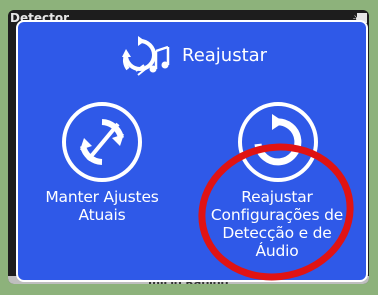 This screenshot has height=295, width=378. I want to click on reset-audio-icon, so click(146, 56).